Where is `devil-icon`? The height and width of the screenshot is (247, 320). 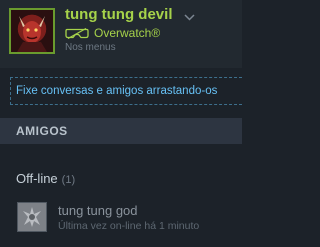
devil-icon is located at coordinates (32, 34).